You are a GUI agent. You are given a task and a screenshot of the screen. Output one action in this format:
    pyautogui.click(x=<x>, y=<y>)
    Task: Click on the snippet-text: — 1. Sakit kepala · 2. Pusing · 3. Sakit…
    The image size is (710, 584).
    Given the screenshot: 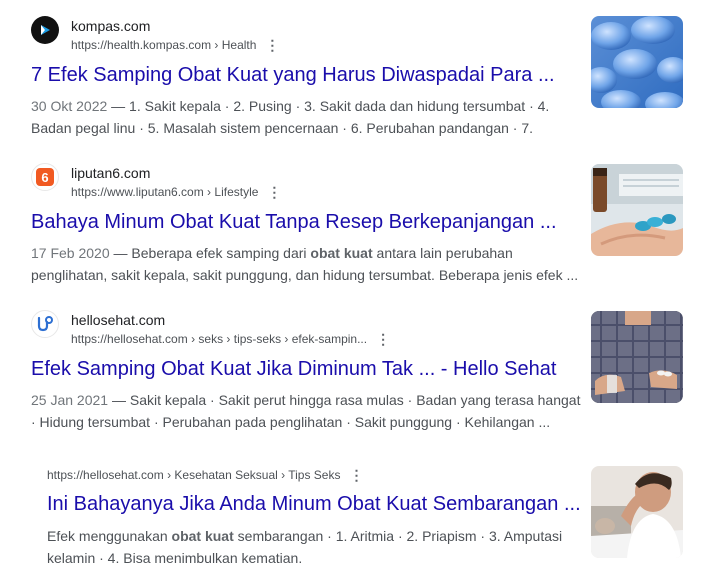 What is the action you would take?
    pyautogui.click(x=290, y=117)
    